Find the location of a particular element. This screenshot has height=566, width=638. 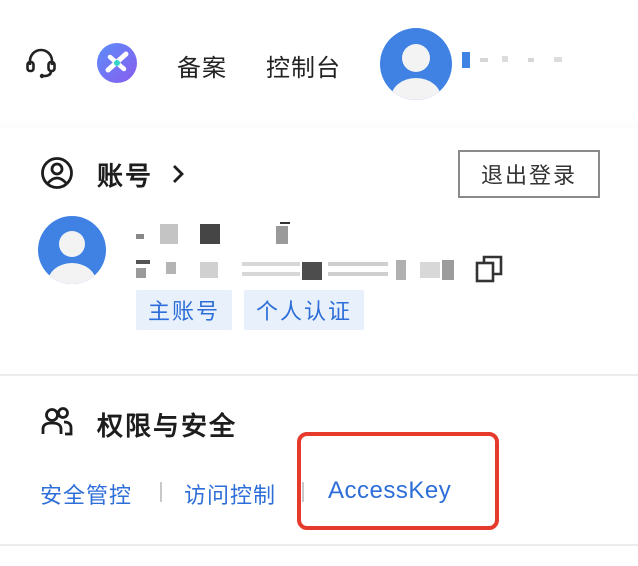

headset-icon is located at coordinates (41, 63).